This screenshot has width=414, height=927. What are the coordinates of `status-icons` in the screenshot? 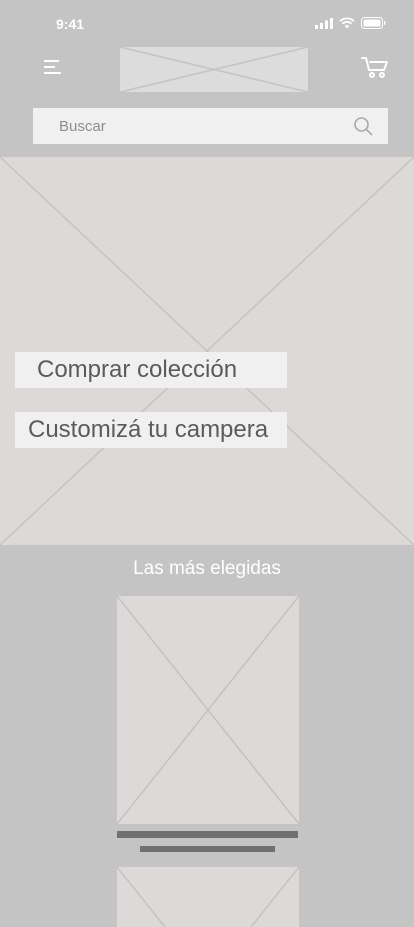 It's located at (350, 23).